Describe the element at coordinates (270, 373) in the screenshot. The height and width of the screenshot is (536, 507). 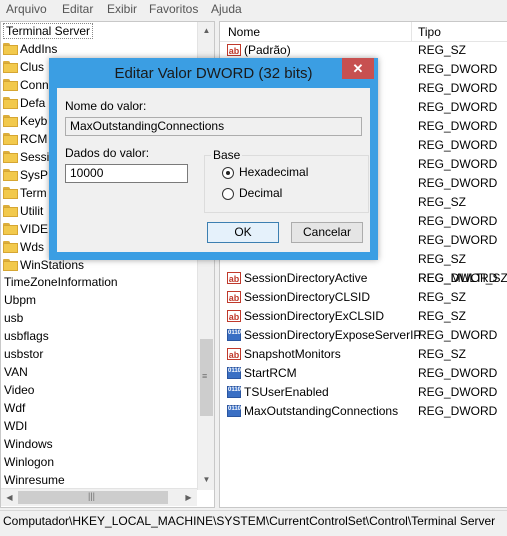
I see `value-name: StartRCM` at that location.